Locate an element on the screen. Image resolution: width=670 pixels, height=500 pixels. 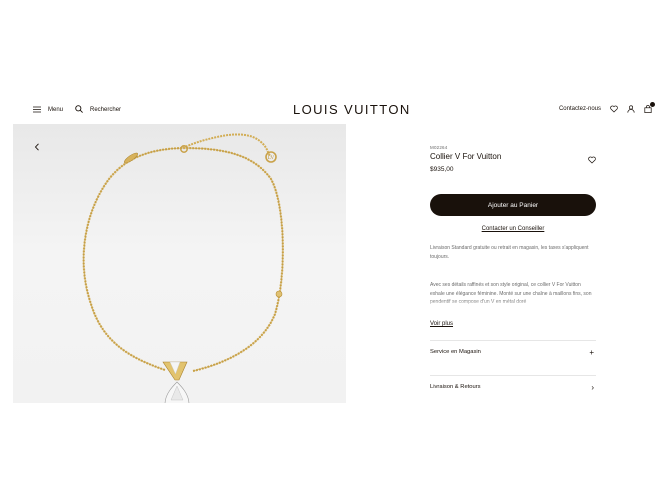
brand-logo: LOUIS VUITTON is located at coordinates (352, 109).